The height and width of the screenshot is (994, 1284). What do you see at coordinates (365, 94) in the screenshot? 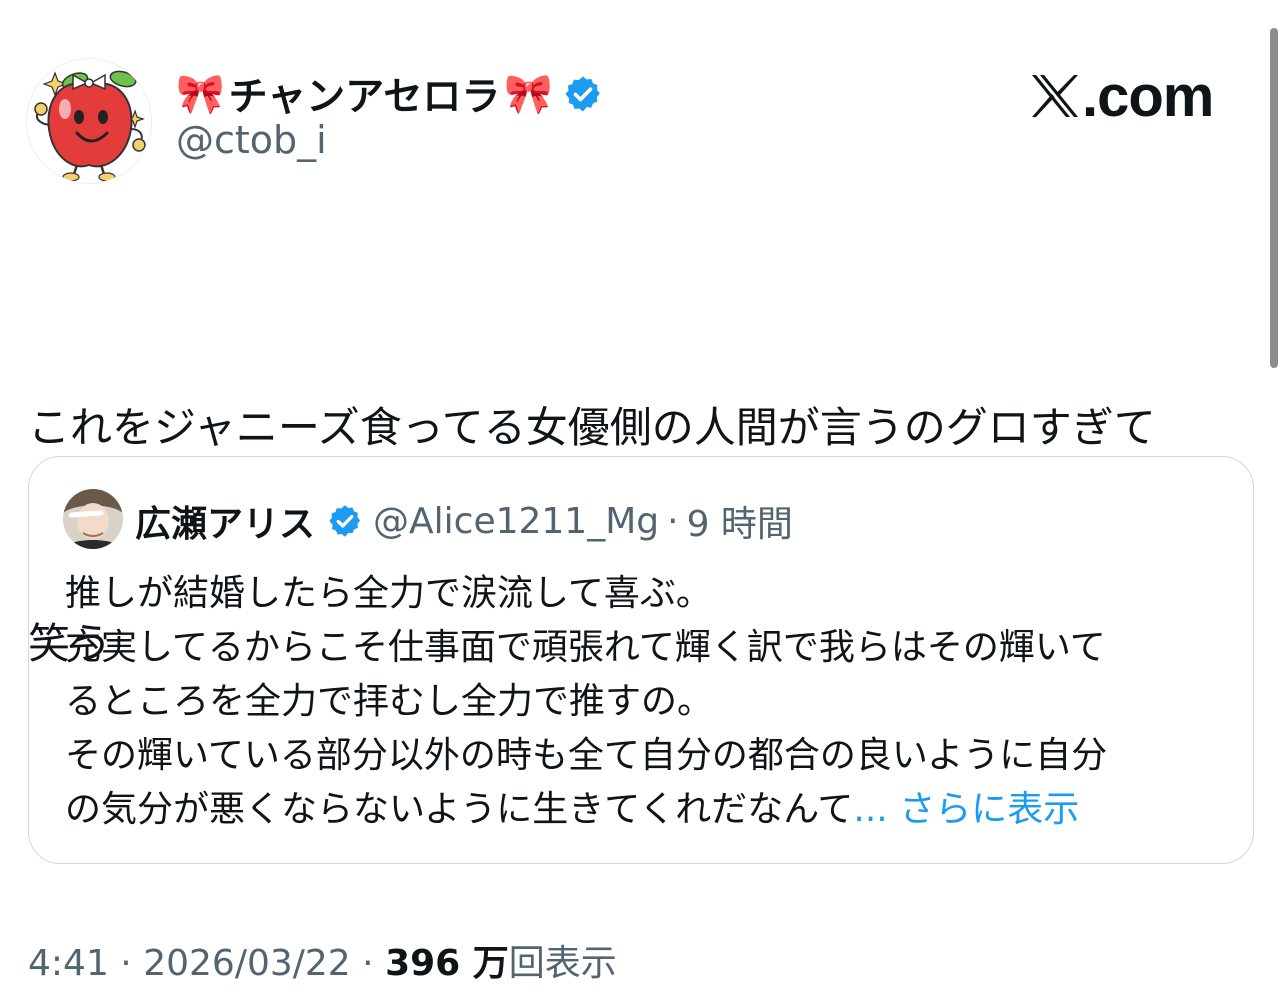
I see `display-name: チャンアセロラ` at bounding box center [365, 94].